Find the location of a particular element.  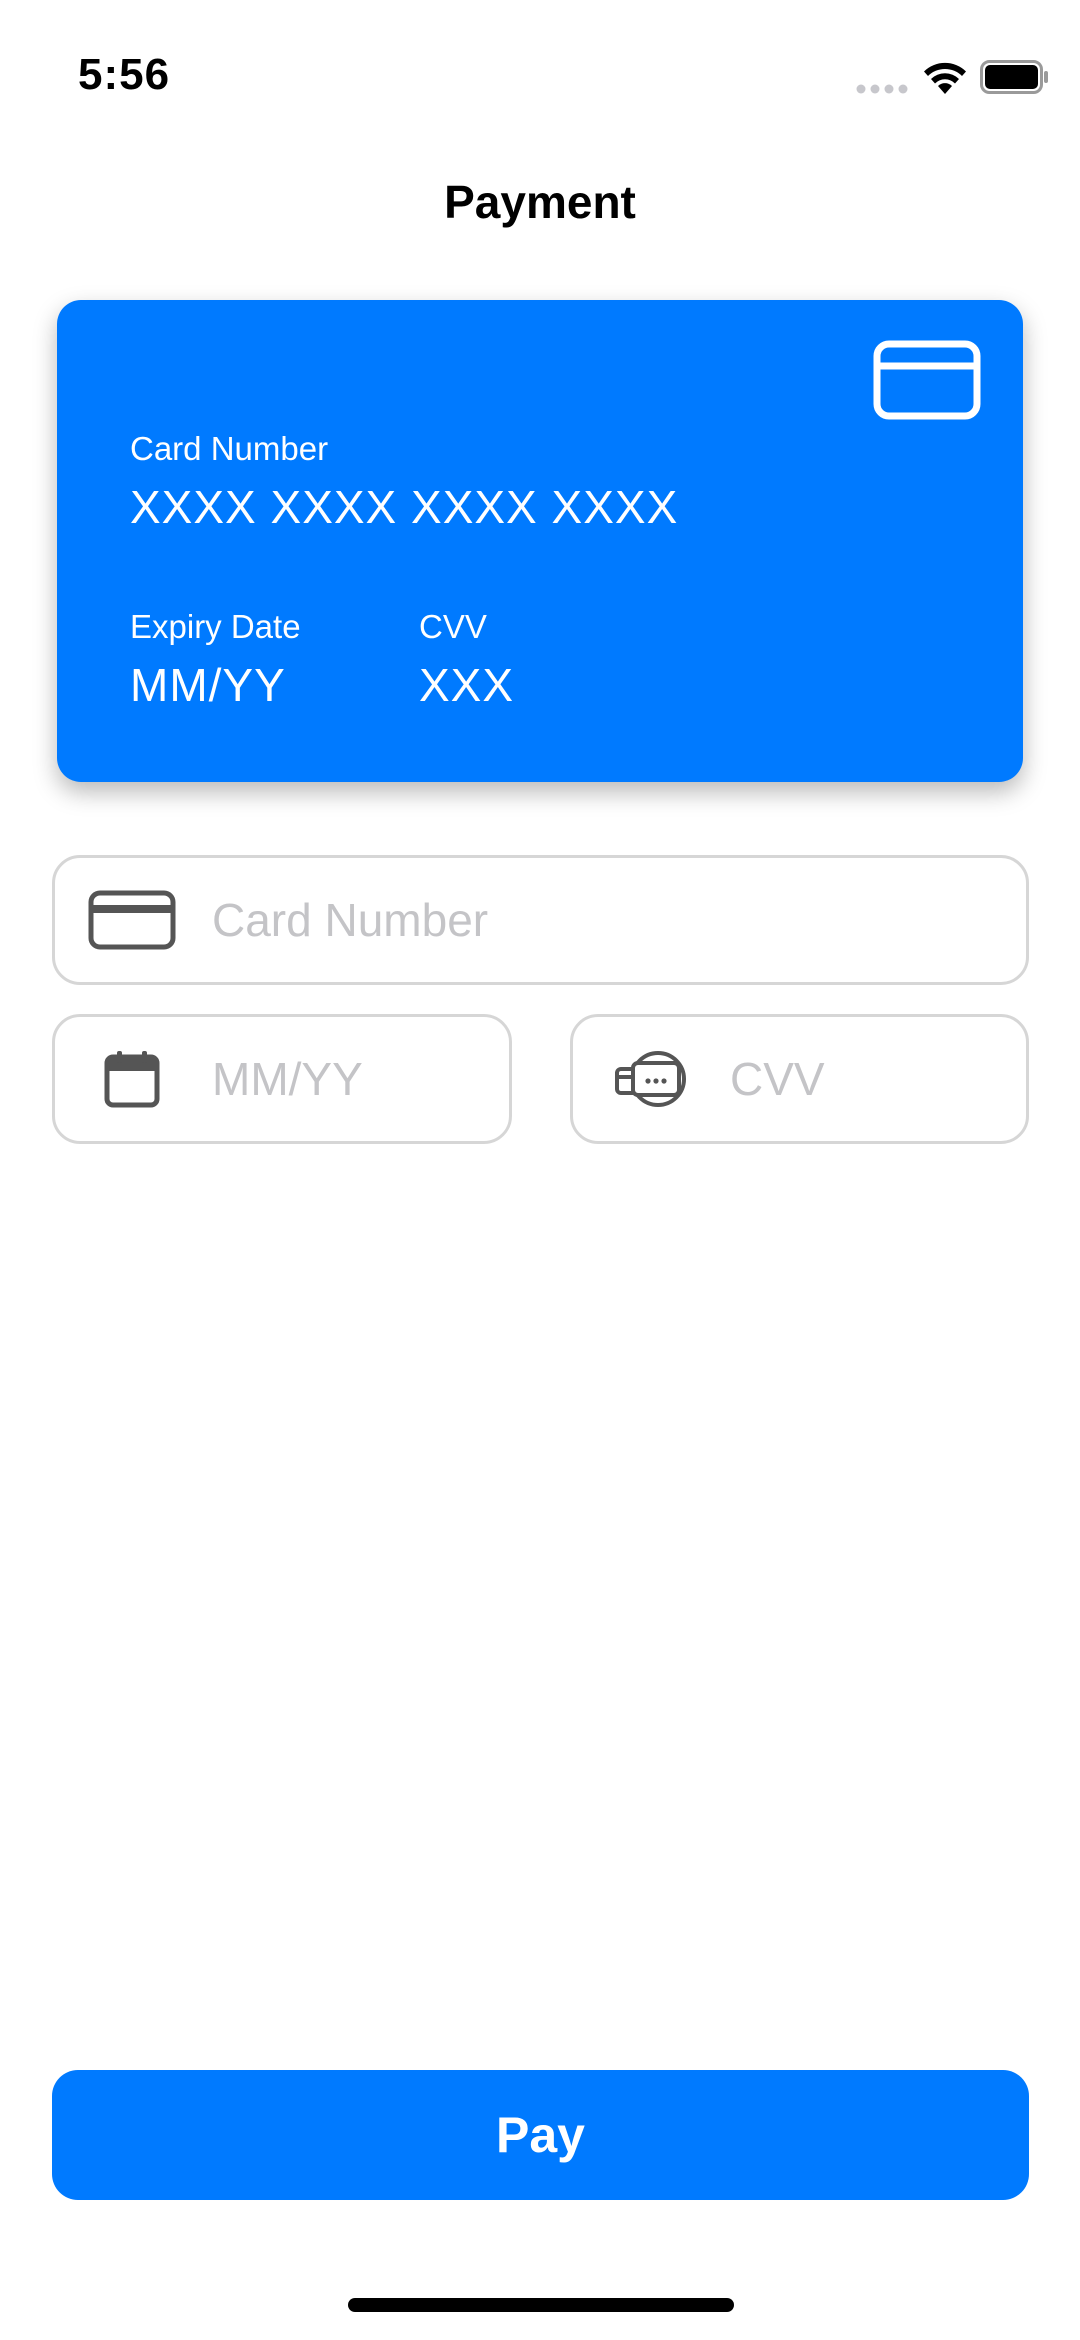

expiry-date-value: MM/YY is located at coordinates (208, 685).